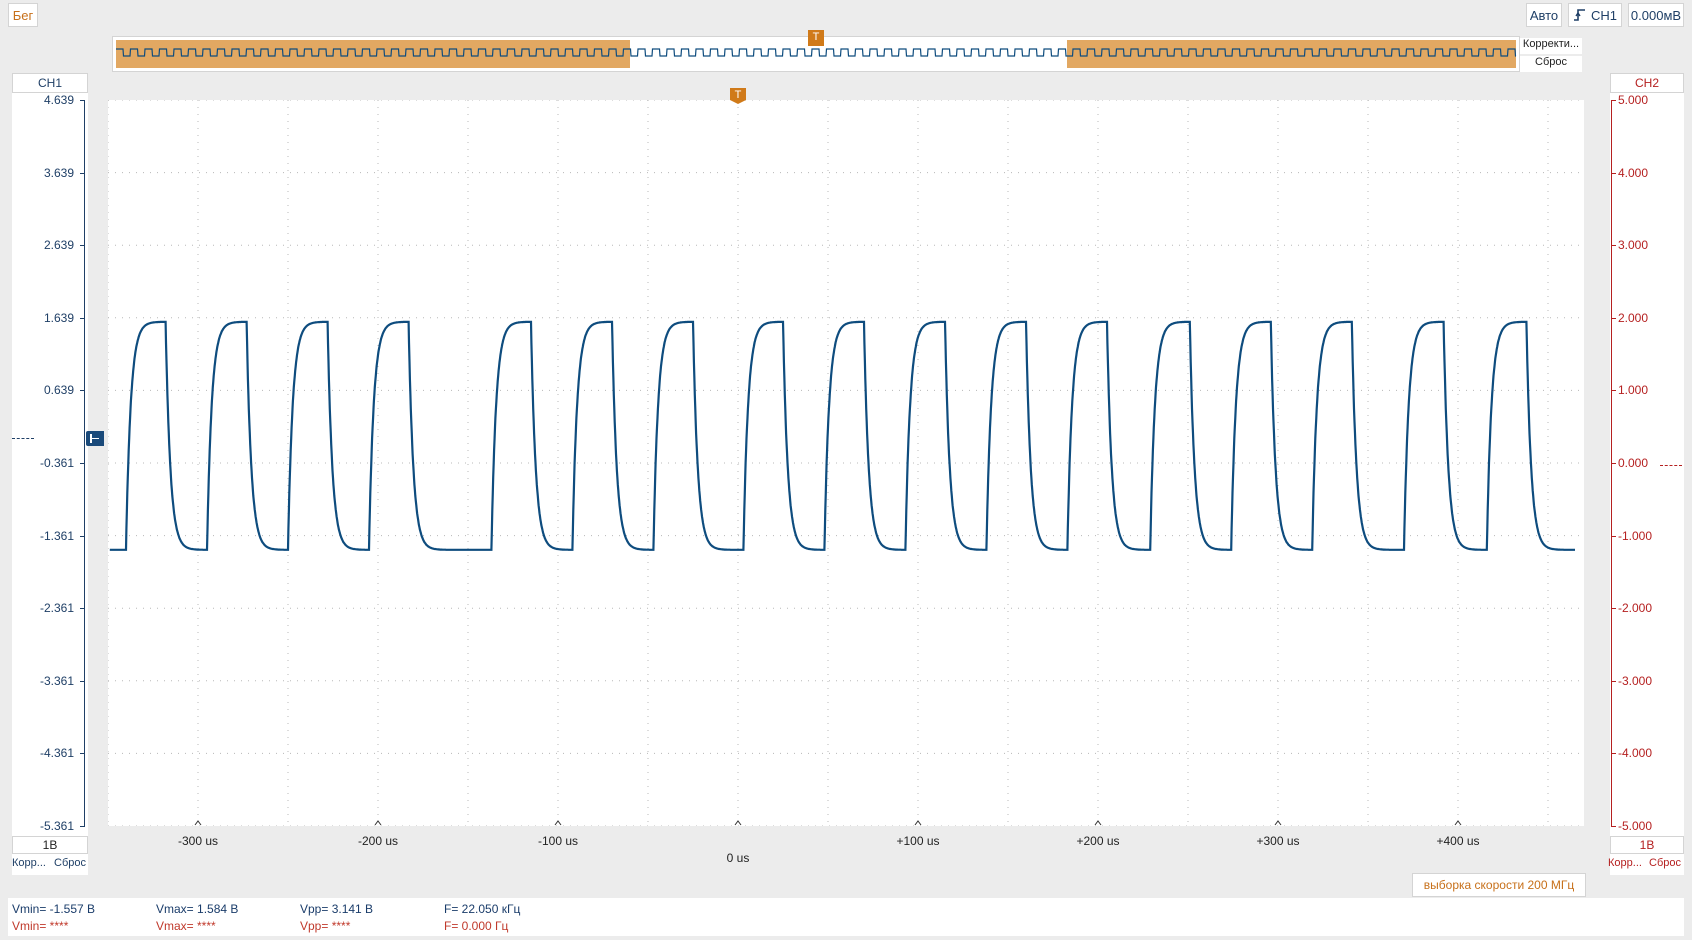  I want to click on ch2-tick-label: -5.000, so click(1635, 826).